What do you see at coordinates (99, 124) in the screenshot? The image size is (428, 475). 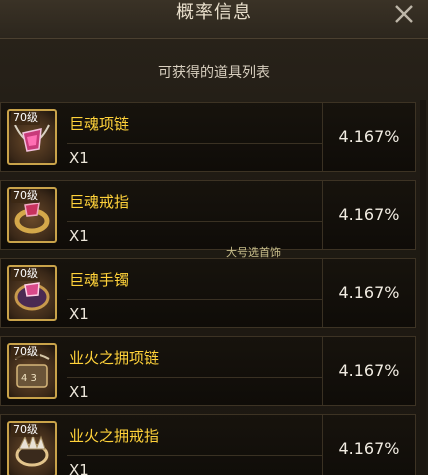 I see `item-name: 巨魂项链` at bounding box center [99, 124].